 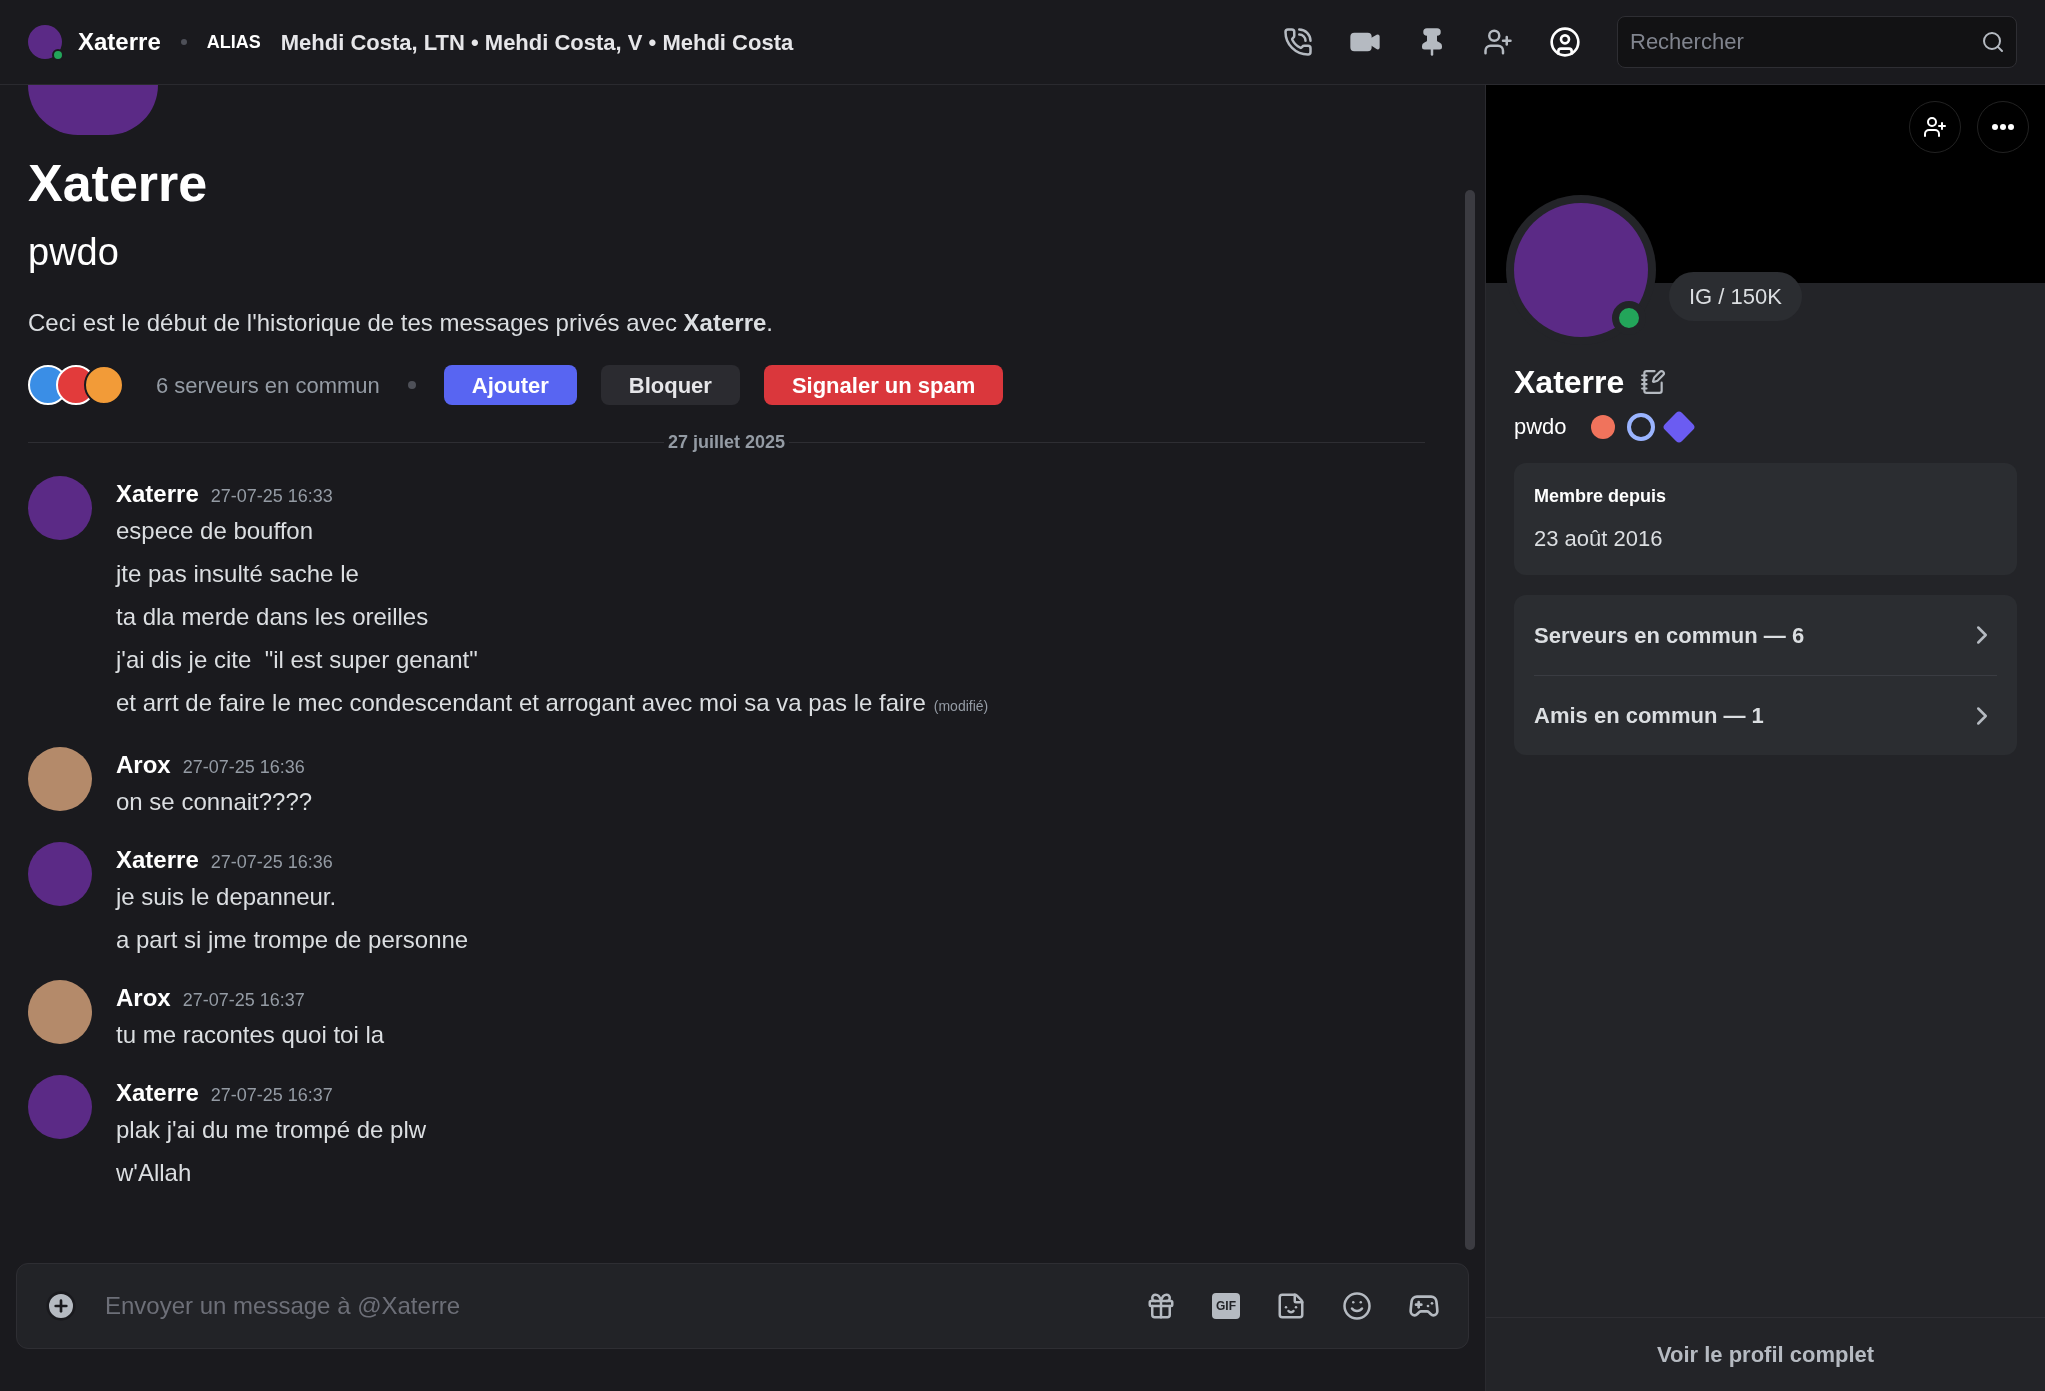 What do you see at coordinates (1993, 42) in the screenshot?
I see `search-icon` at bounding box center [1993, 42].